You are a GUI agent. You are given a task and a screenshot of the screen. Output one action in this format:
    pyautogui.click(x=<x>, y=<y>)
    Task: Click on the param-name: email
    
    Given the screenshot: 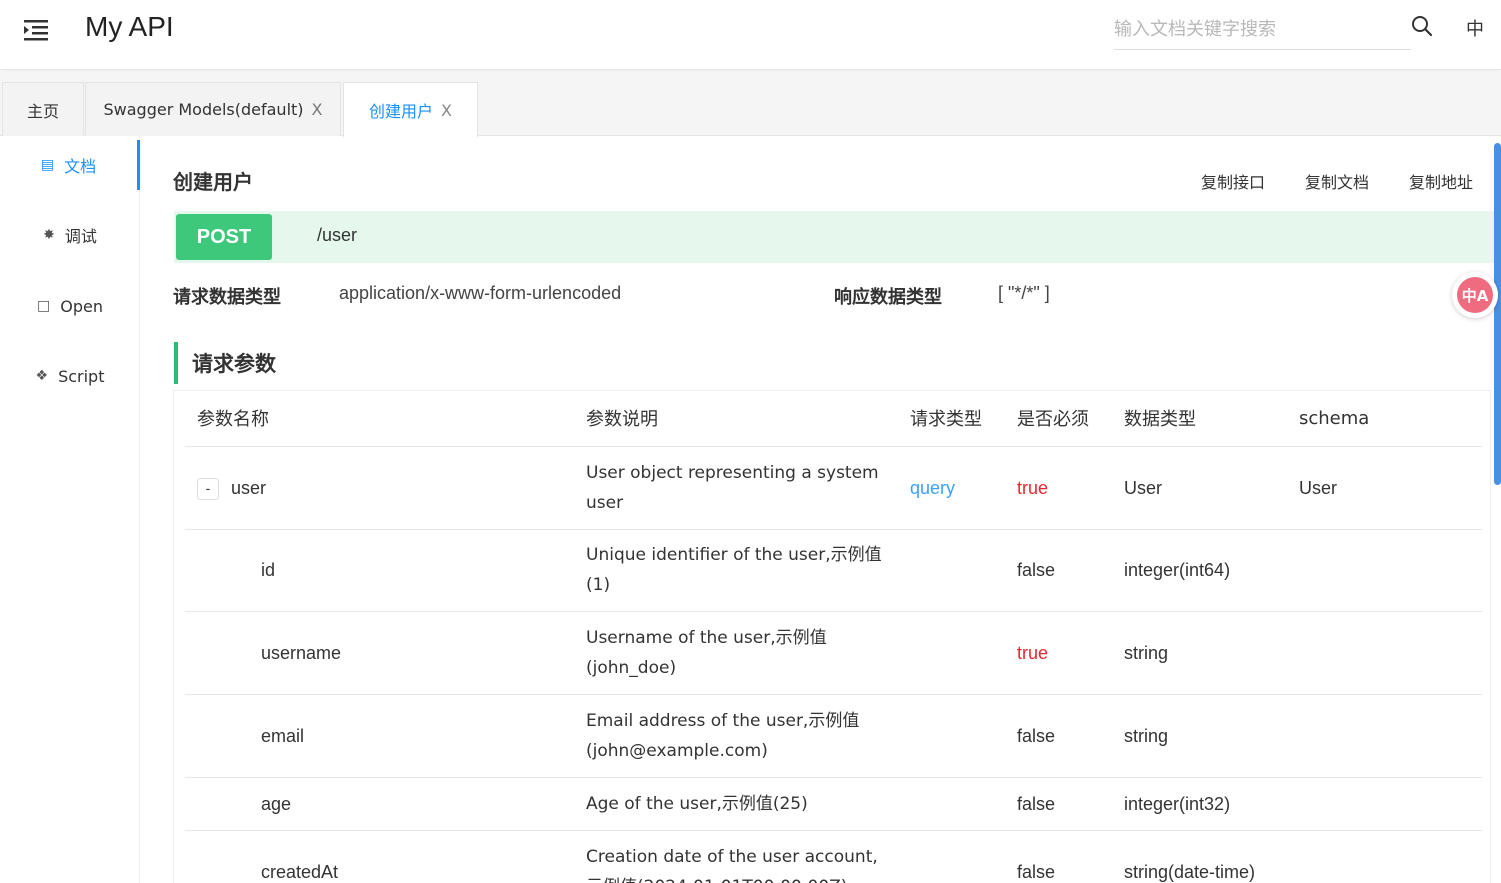 What is the action you would take?
    pyautogui.click(x=379, y=736)
    